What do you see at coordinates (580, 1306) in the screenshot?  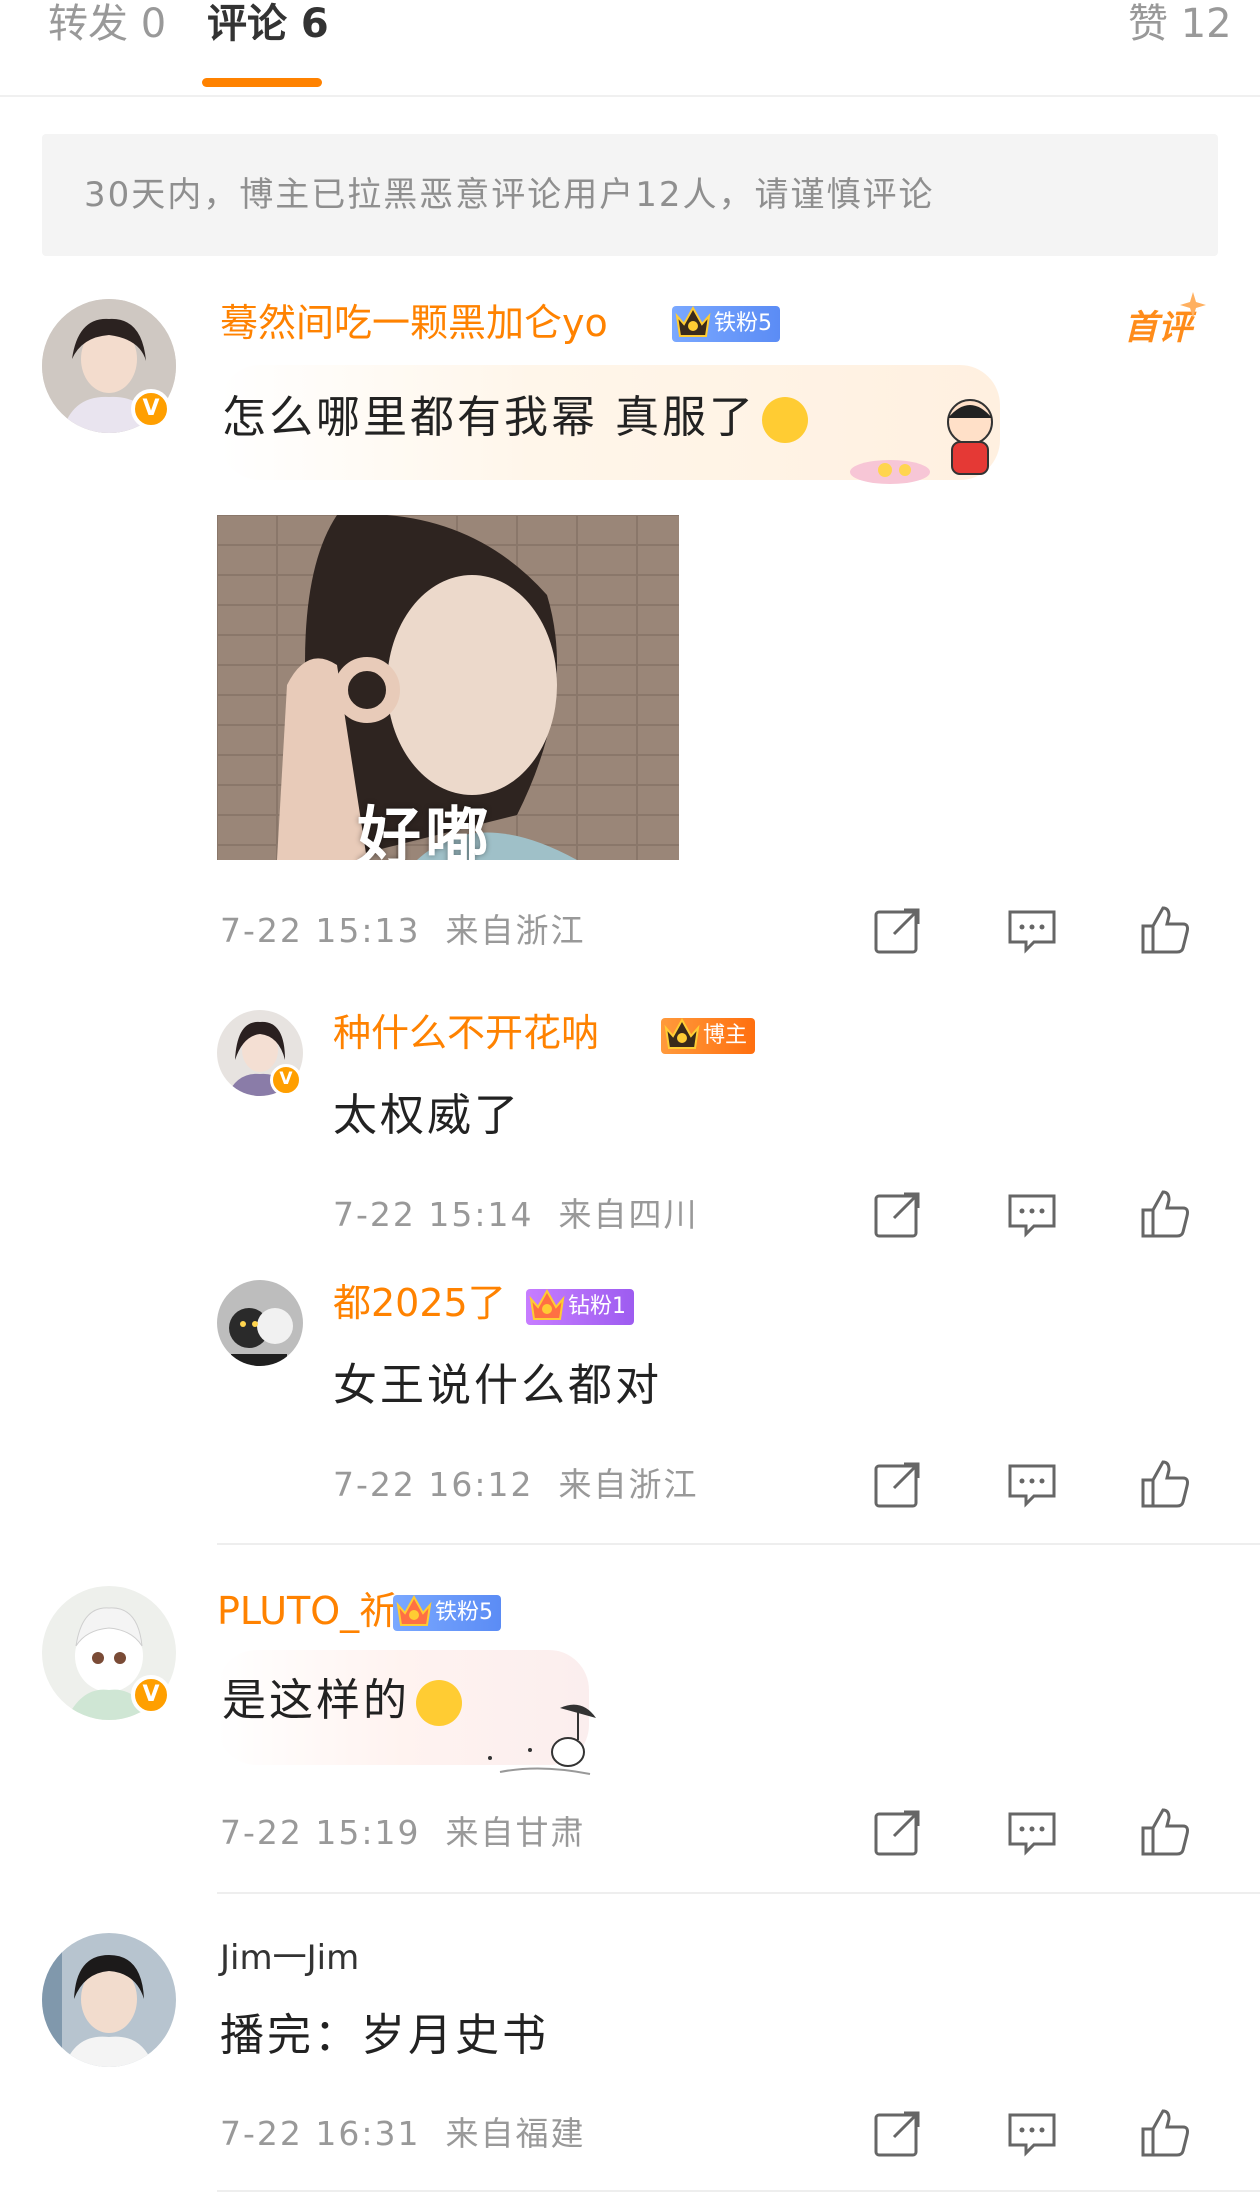 I see `fan-badge: 钻粉1` at bounding box center [580, 1306].